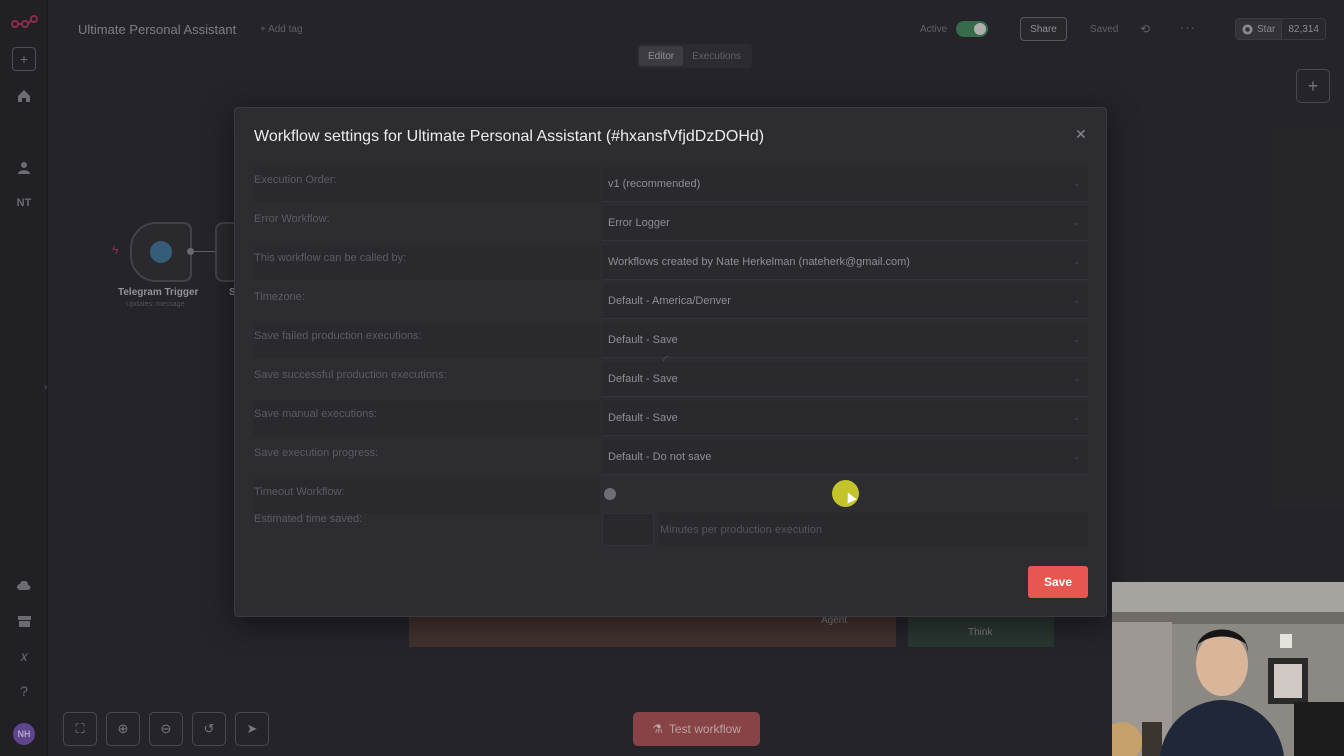 This screenshot has height=756, width=1344. What do you see at coordinates (315, 414) in the screenshot?
I see `setting-label: Save manual executions:` at bounding box center [315, 414].